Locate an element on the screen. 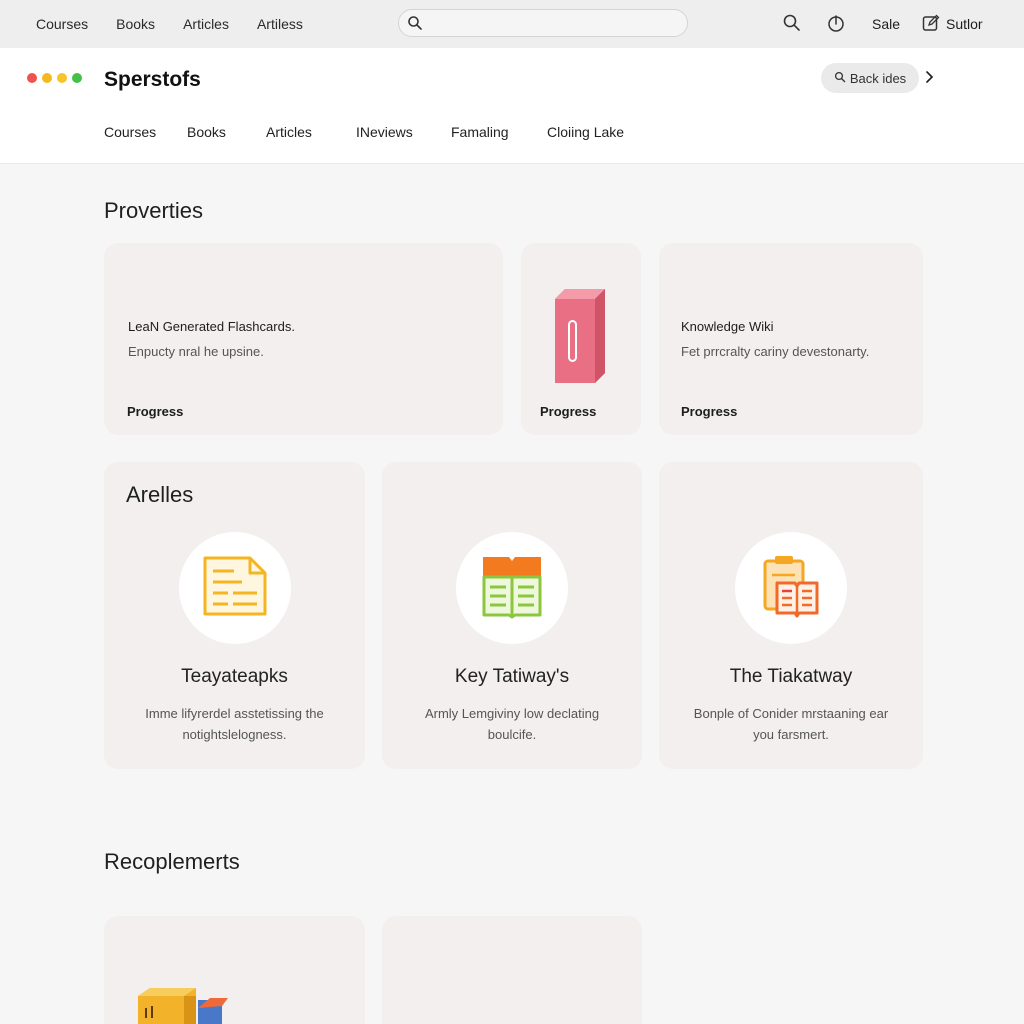 The height and width of the screenshot is (1024, 1024). top-nav-articles: Articles is located at coordinates (206, 24).